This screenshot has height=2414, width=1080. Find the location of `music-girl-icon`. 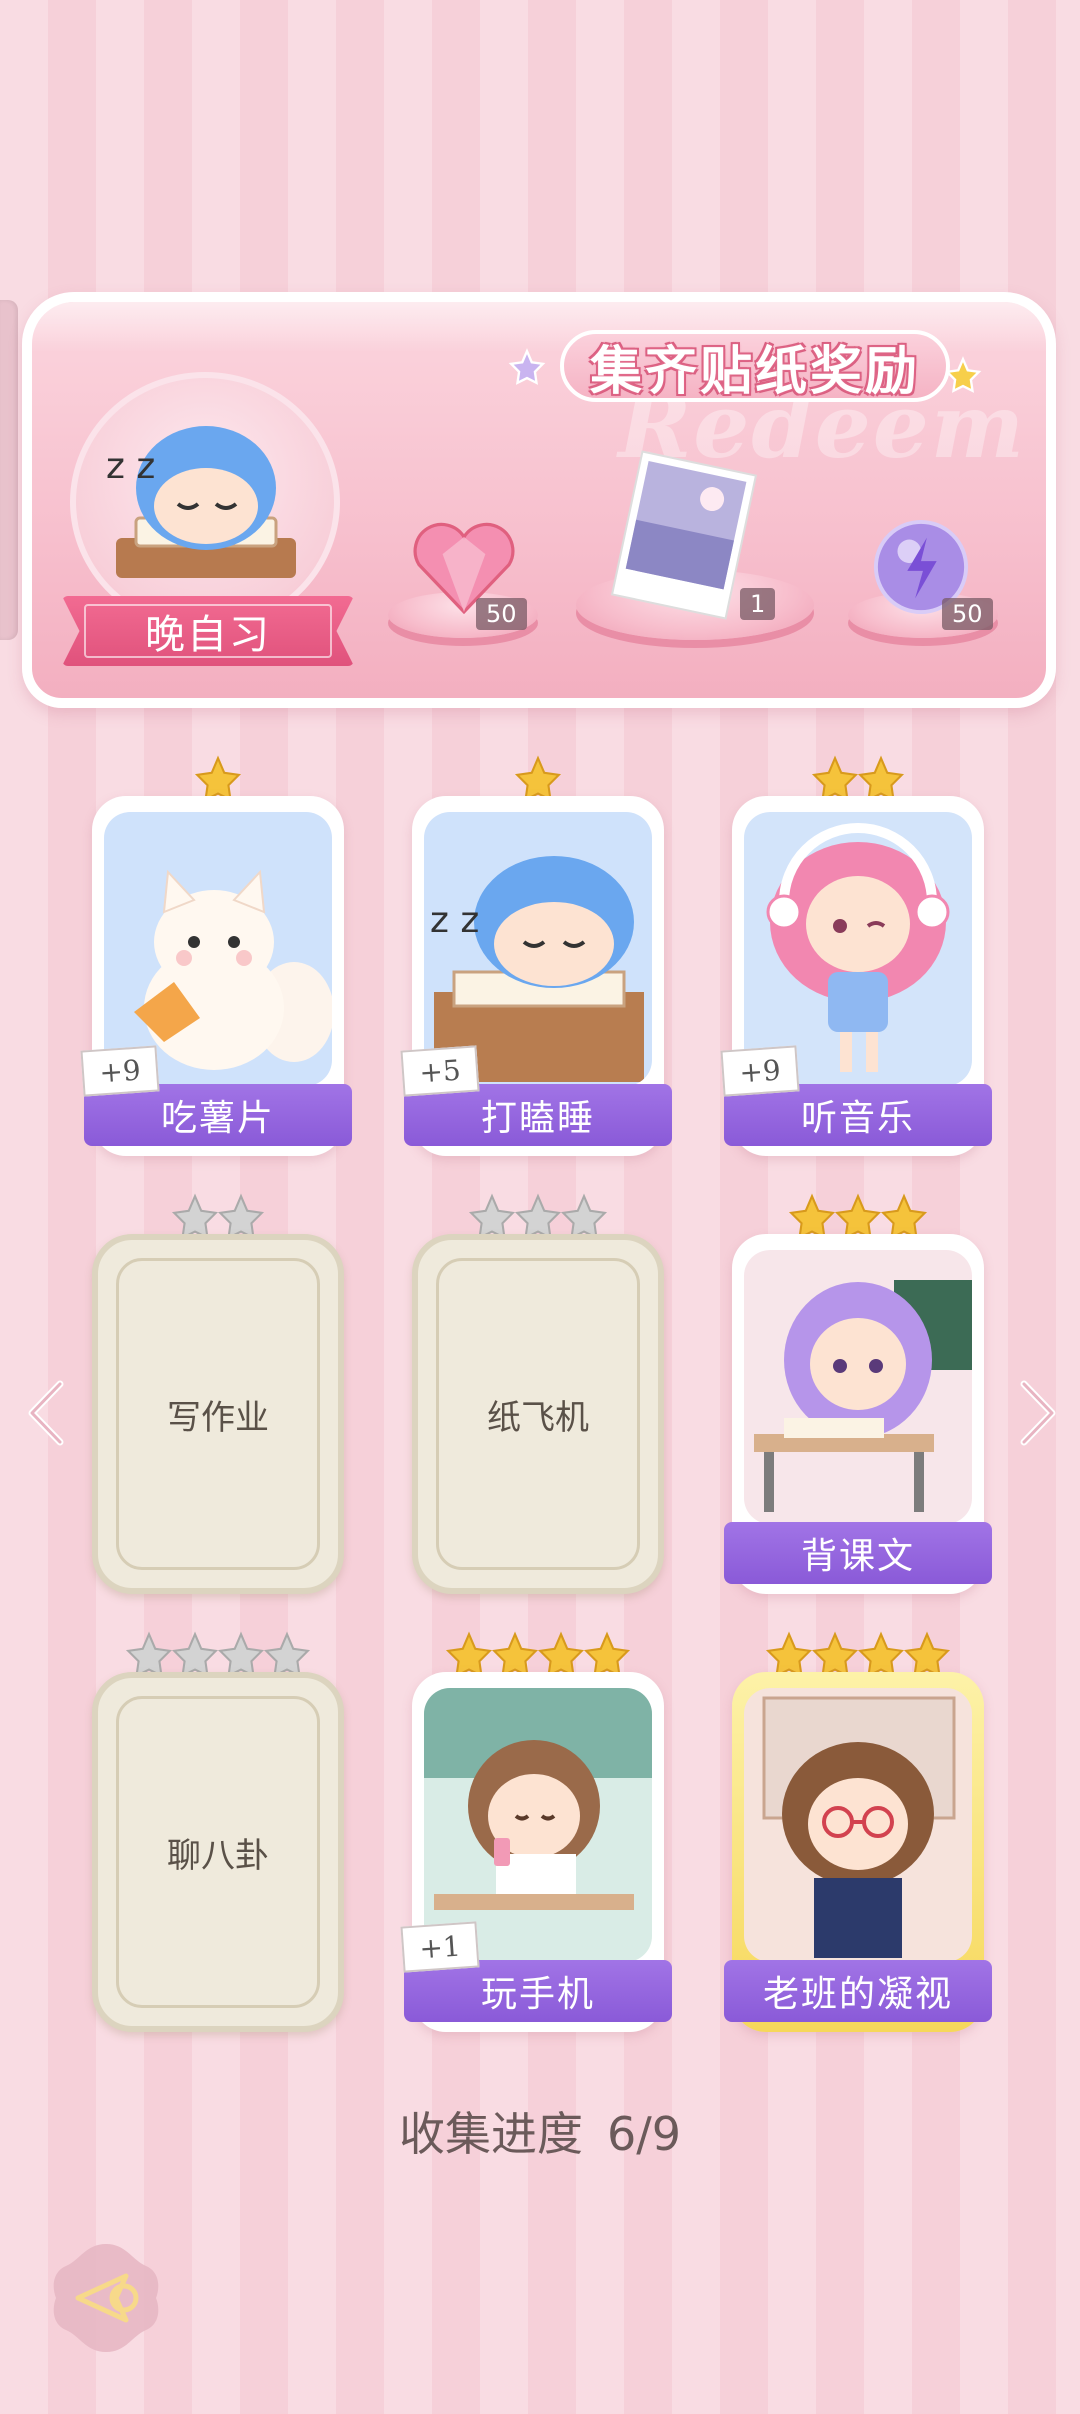

music-girl-icon is located at coordinates (858, 947).